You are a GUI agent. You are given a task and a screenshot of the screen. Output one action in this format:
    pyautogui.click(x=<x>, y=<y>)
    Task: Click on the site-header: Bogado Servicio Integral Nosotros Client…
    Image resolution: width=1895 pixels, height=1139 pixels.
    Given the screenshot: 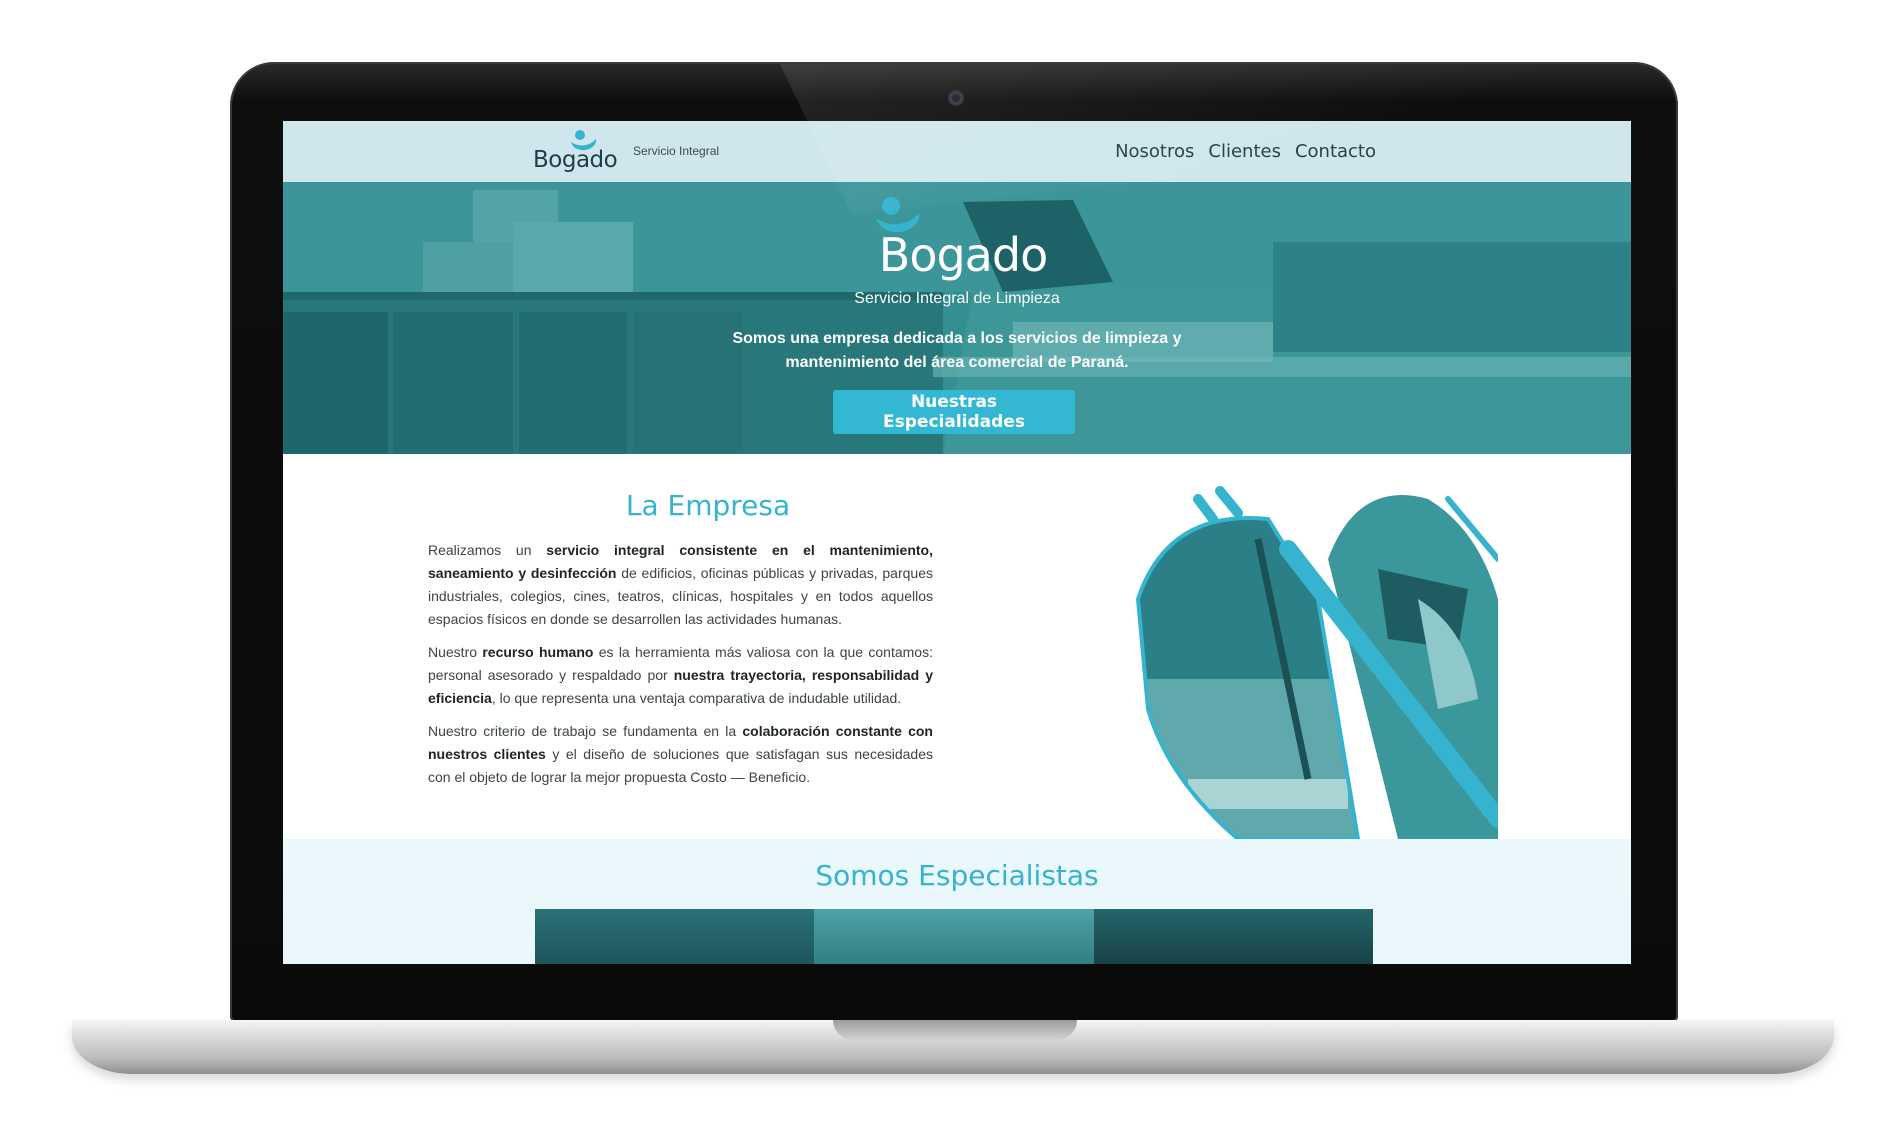 What is the action you would take?
    pyautogui.click(x=957, y=151)
    